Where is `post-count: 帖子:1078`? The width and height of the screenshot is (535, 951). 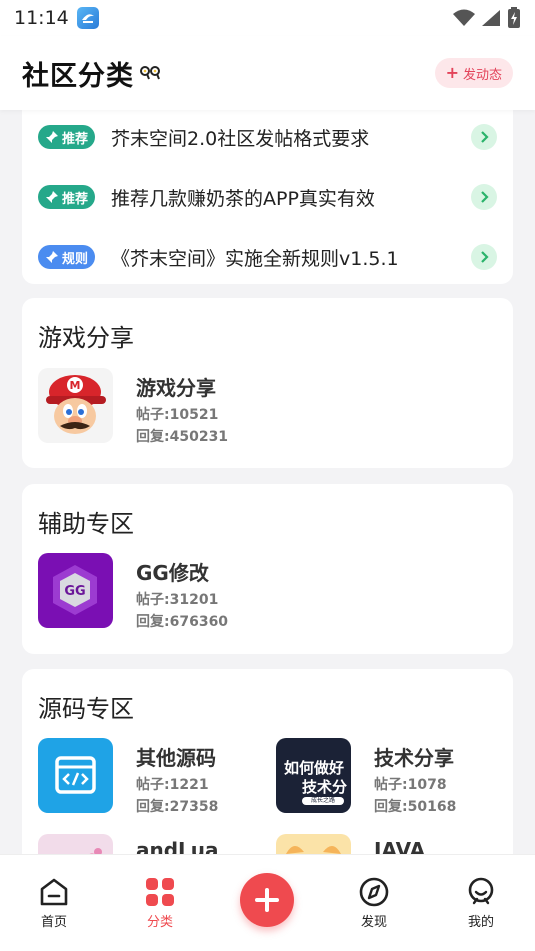
post-count: 帖子:1078 is located at coordinates (410, 785).